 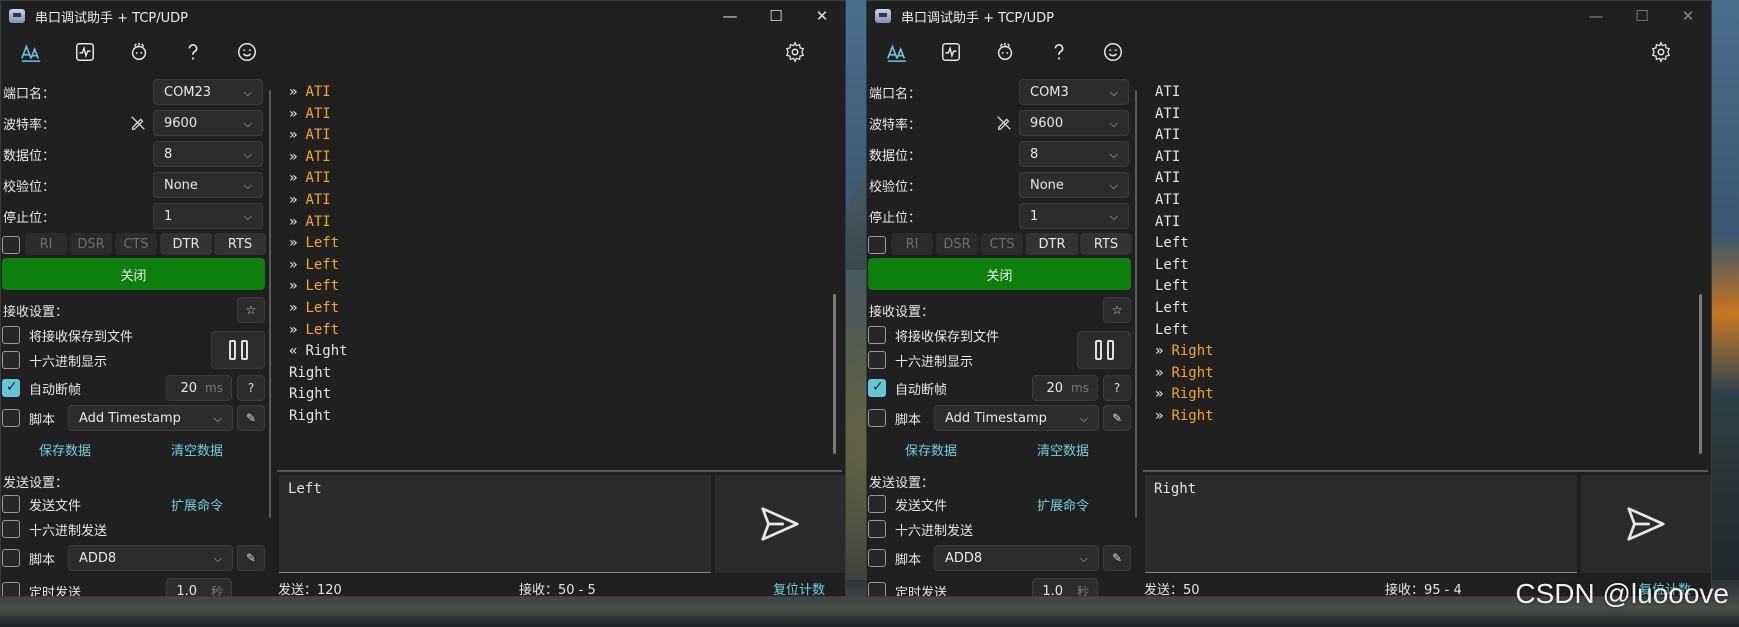 I want to click on port-select: COM3 ⌵, so click(x=1074, y=92).